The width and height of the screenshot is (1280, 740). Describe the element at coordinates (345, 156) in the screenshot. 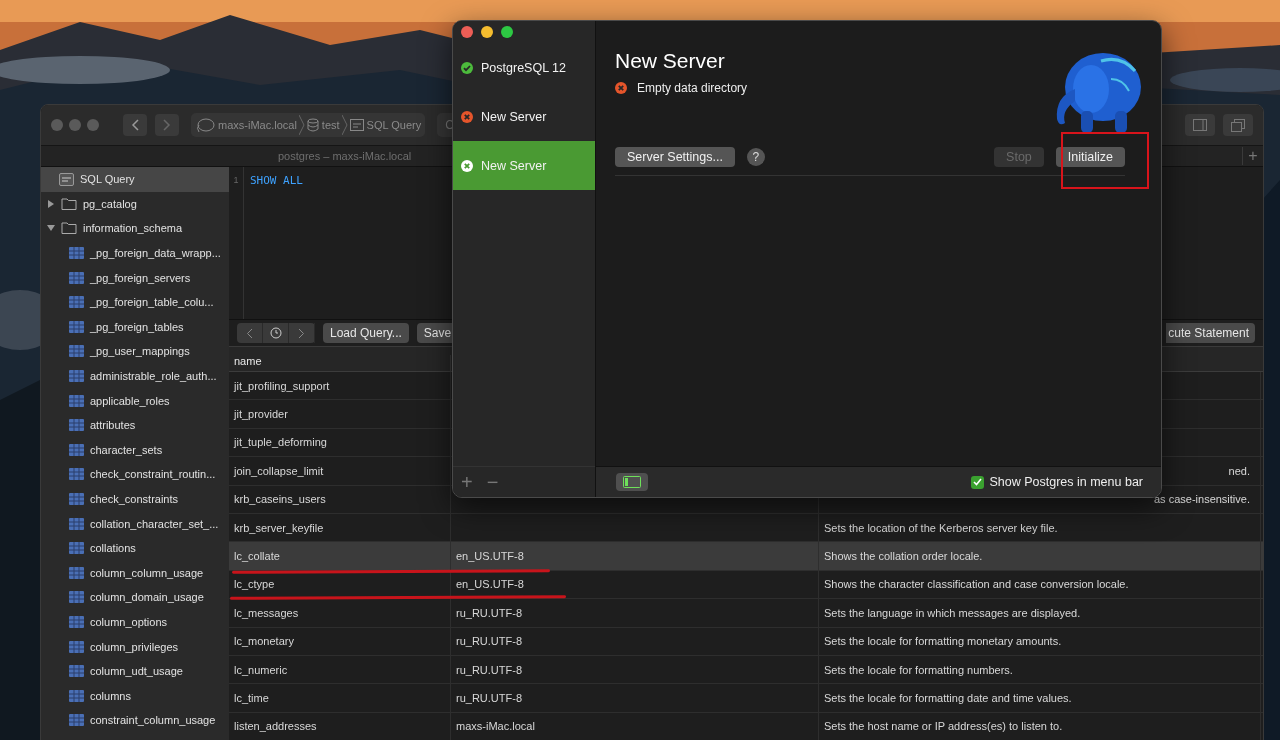

I see `connection-title: postgres – maxs-iMac.local` at that location.